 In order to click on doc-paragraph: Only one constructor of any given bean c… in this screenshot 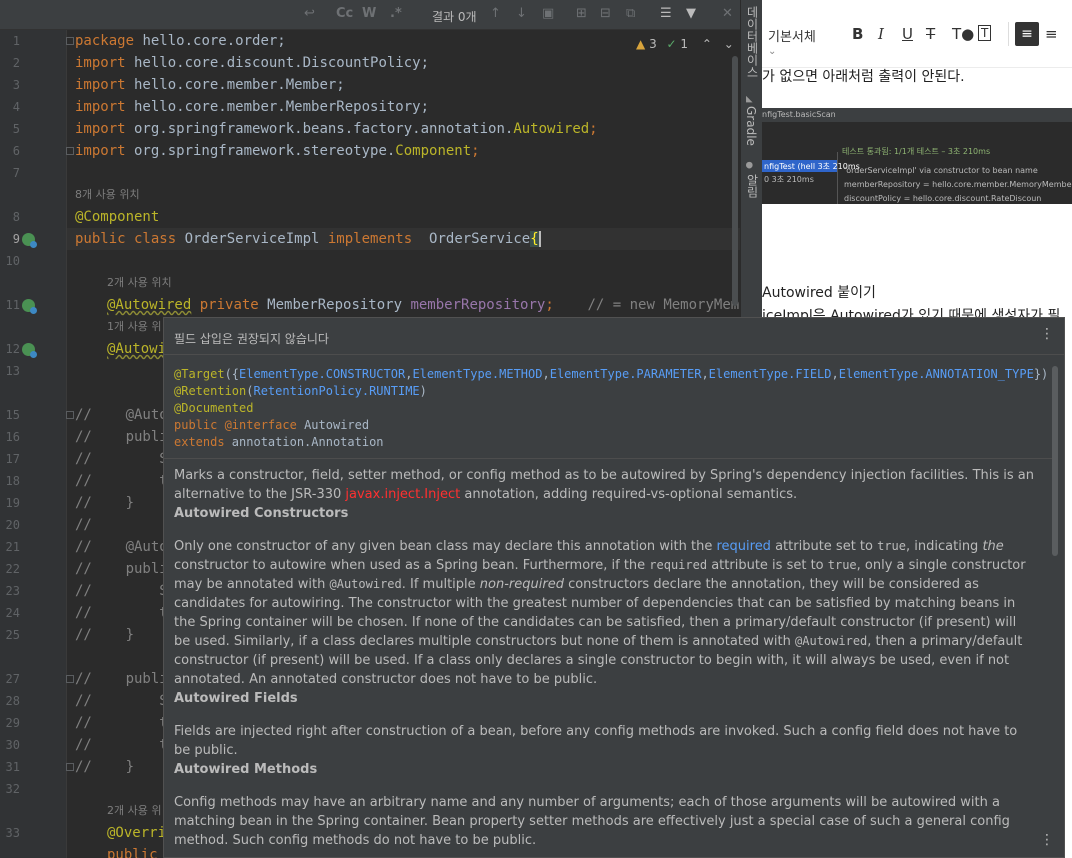, I will do `click(604, 613)`.